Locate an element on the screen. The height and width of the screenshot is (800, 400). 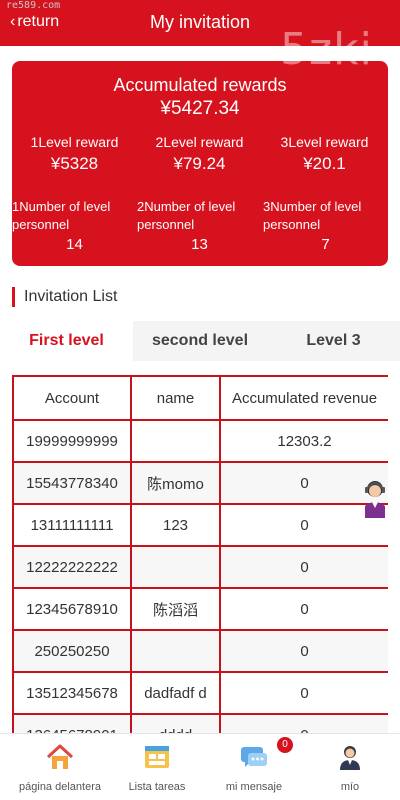
customer-support-icon is located at coordinates (375, 499).